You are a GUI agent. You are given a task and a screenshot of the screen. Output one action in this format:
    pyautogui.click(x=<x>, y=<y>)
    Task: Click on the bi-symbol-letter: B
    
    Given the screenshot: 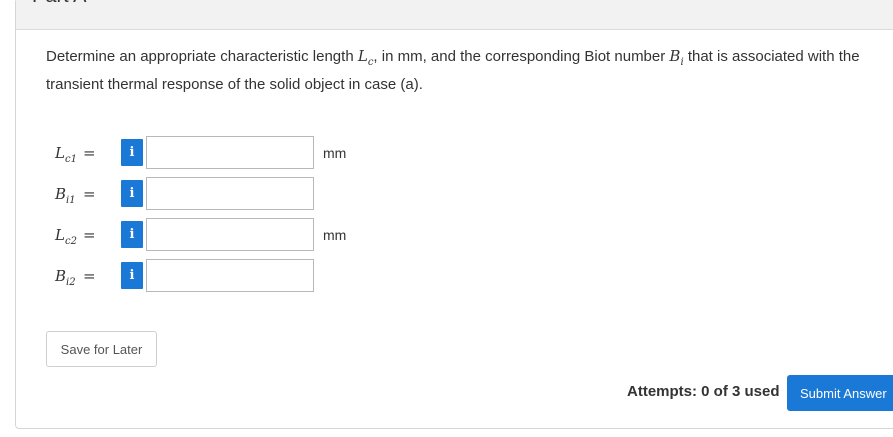 What is the action you would take?
    pyautogui.click(x=675, y=56)
    